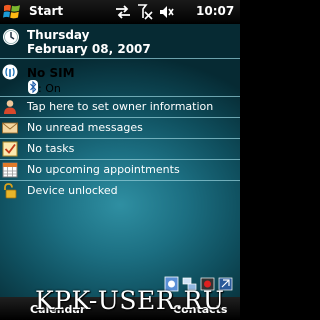  What do you see at coordinates (145, 12) in the screenshot?
I see `no-signal-icon` at bounding box center [145, 12].